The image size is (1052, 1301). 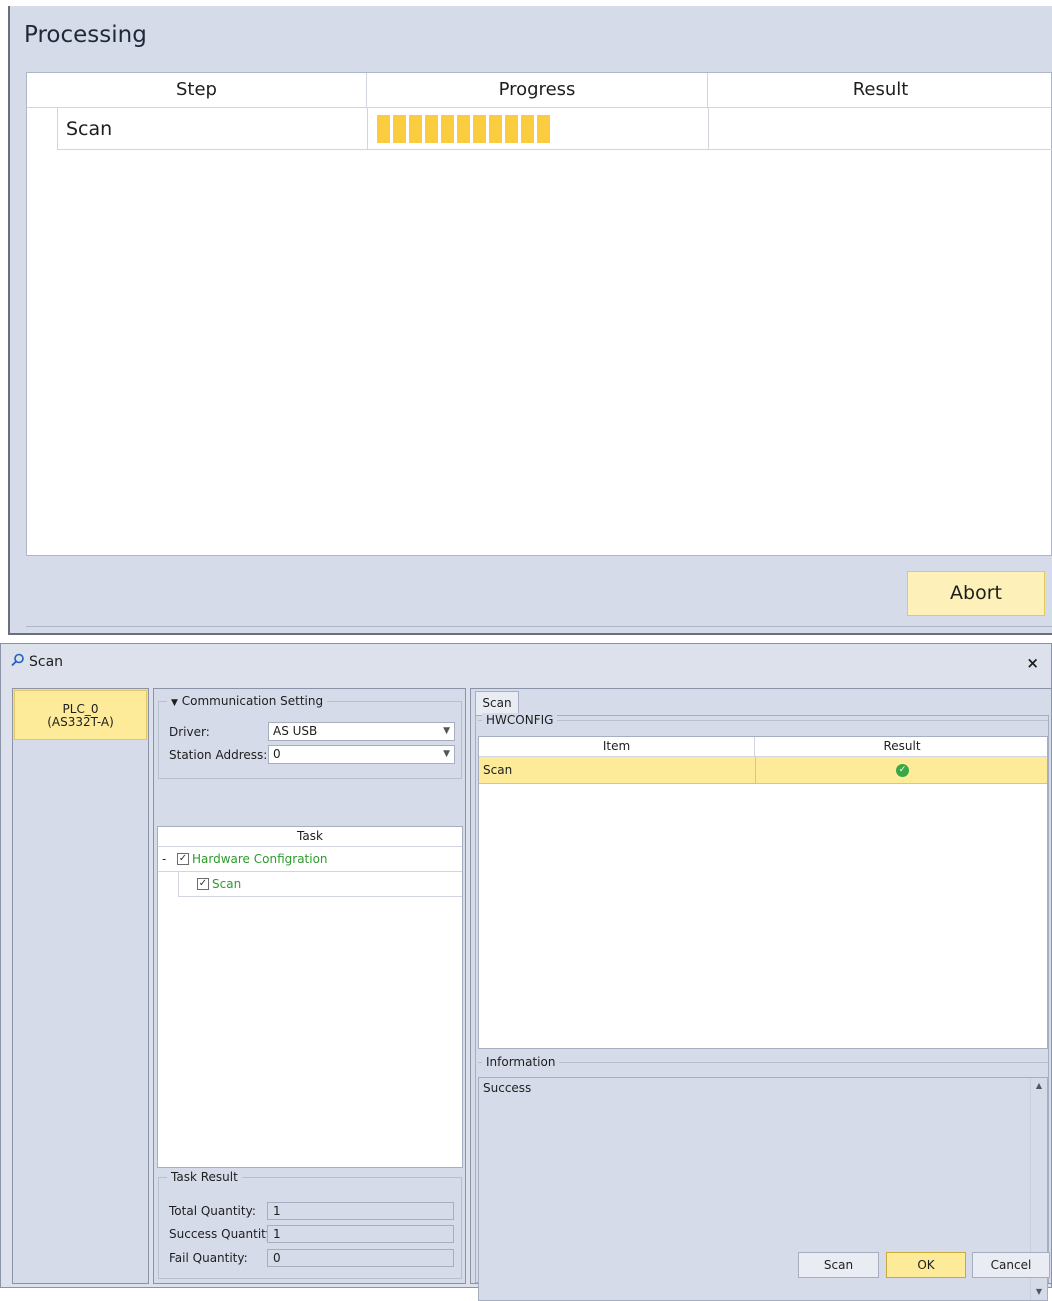 What do you see at coordinates (880, 129) in the screenshot?
I see `result-cell` at bounding box center [880, 129].